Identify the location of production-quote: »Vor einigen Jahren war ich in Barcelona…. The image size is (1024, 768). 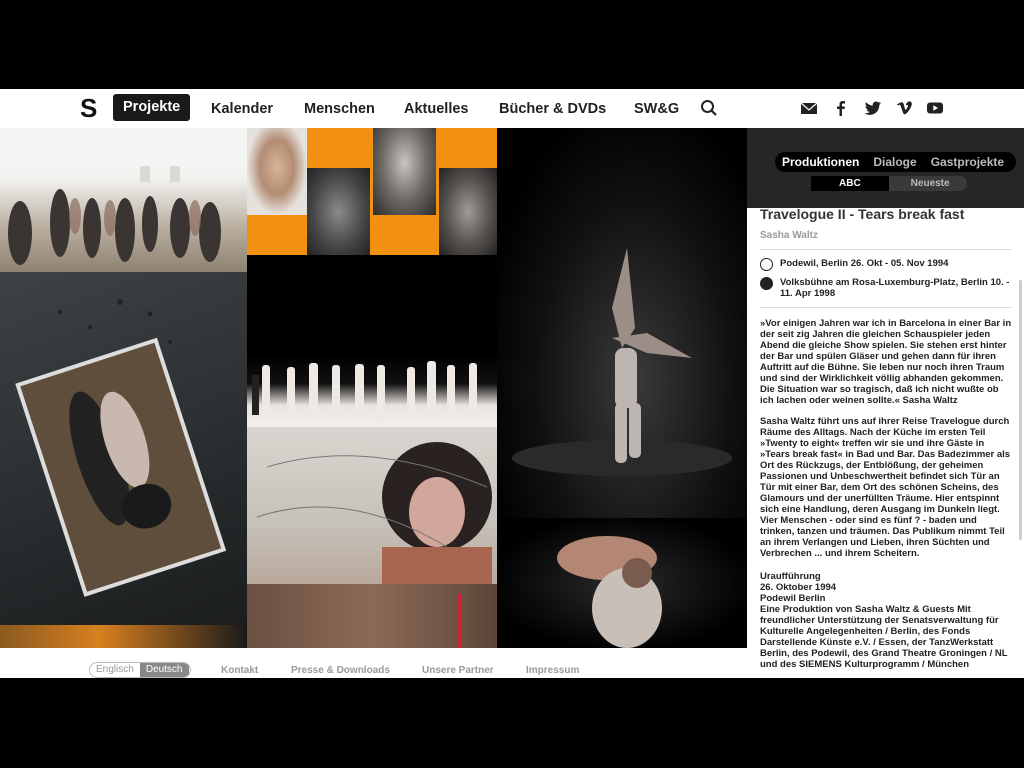
(886, 362).